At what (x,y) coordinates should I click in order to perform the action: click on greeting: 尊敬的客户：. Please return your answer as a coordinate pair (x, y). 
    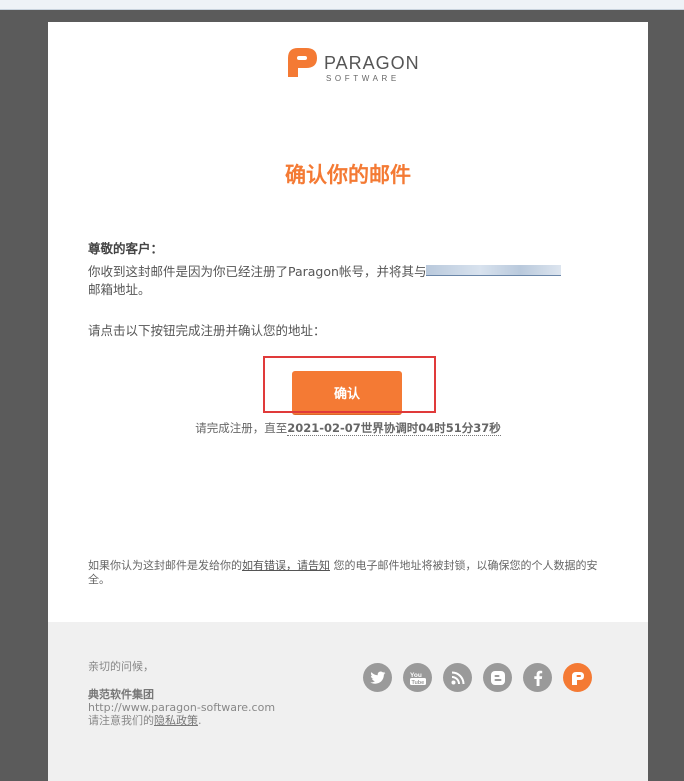
    Looking at the image, I should click on (126, 248).